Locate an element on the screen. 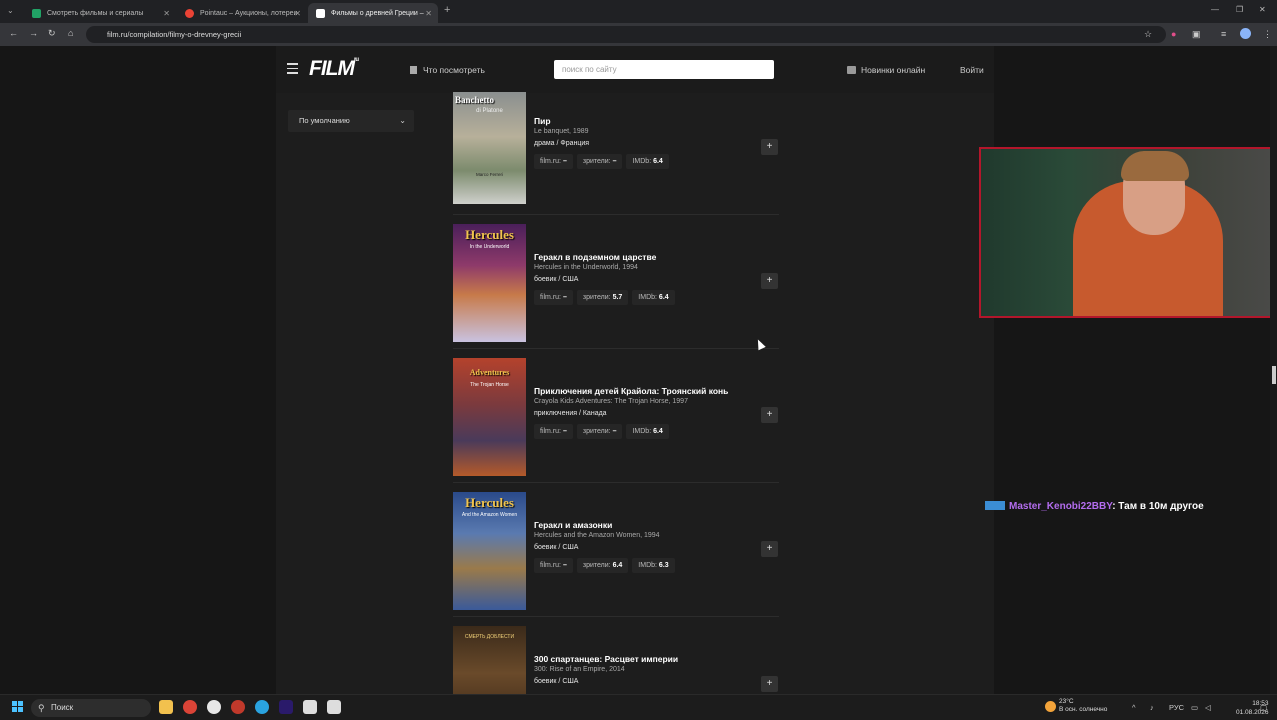  maximize-icon: ❐ is located at coordinates (1239, 9).